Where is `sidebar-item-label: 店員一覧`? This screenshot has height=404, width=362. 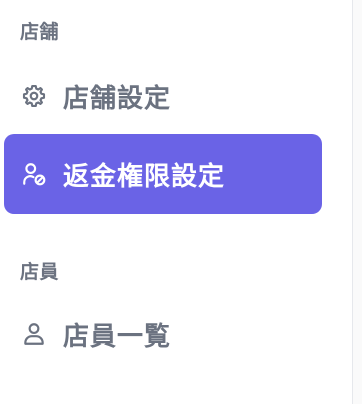
sidebar-item-label: 店員一覧 is located at coordinates (117, 336).